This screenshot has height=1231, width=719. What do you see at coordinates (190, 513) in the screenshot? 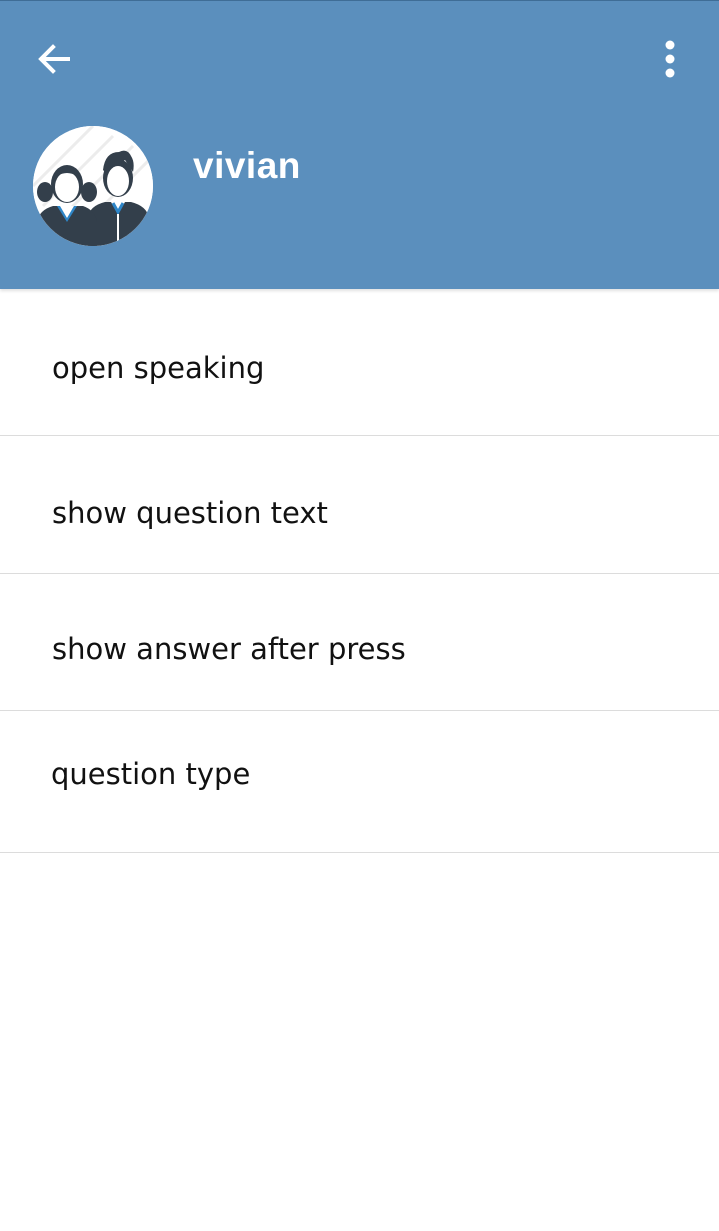
I see `setting-label: show question text` at bounding box center [190, 513].